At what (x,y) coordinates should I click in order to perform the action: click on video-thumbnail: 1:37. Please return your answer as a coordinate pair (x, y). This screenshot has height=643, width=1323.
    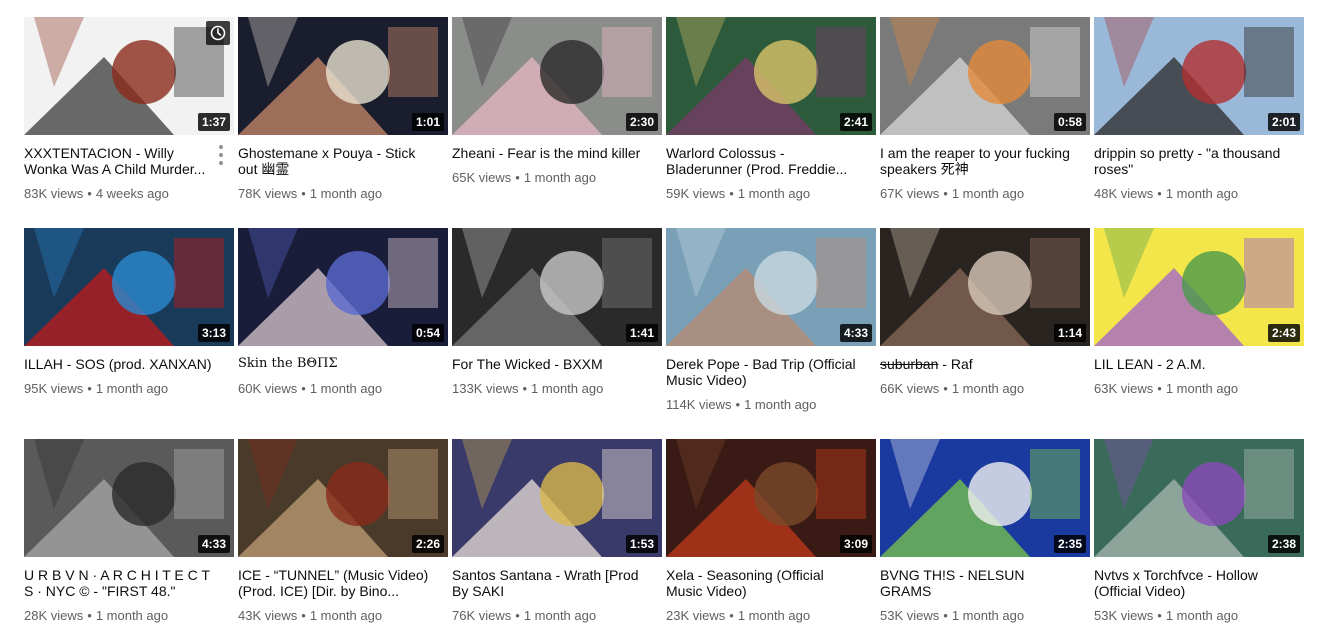
    Looking at the image, I should click on (129, 76).